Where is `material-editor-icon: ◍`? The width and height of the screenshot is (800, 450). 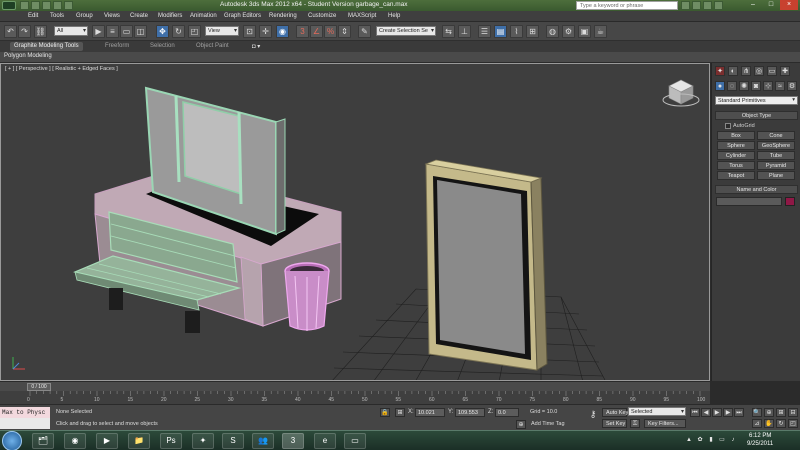 material-editor-icon: ◍ is located at coordinates (552, 31).